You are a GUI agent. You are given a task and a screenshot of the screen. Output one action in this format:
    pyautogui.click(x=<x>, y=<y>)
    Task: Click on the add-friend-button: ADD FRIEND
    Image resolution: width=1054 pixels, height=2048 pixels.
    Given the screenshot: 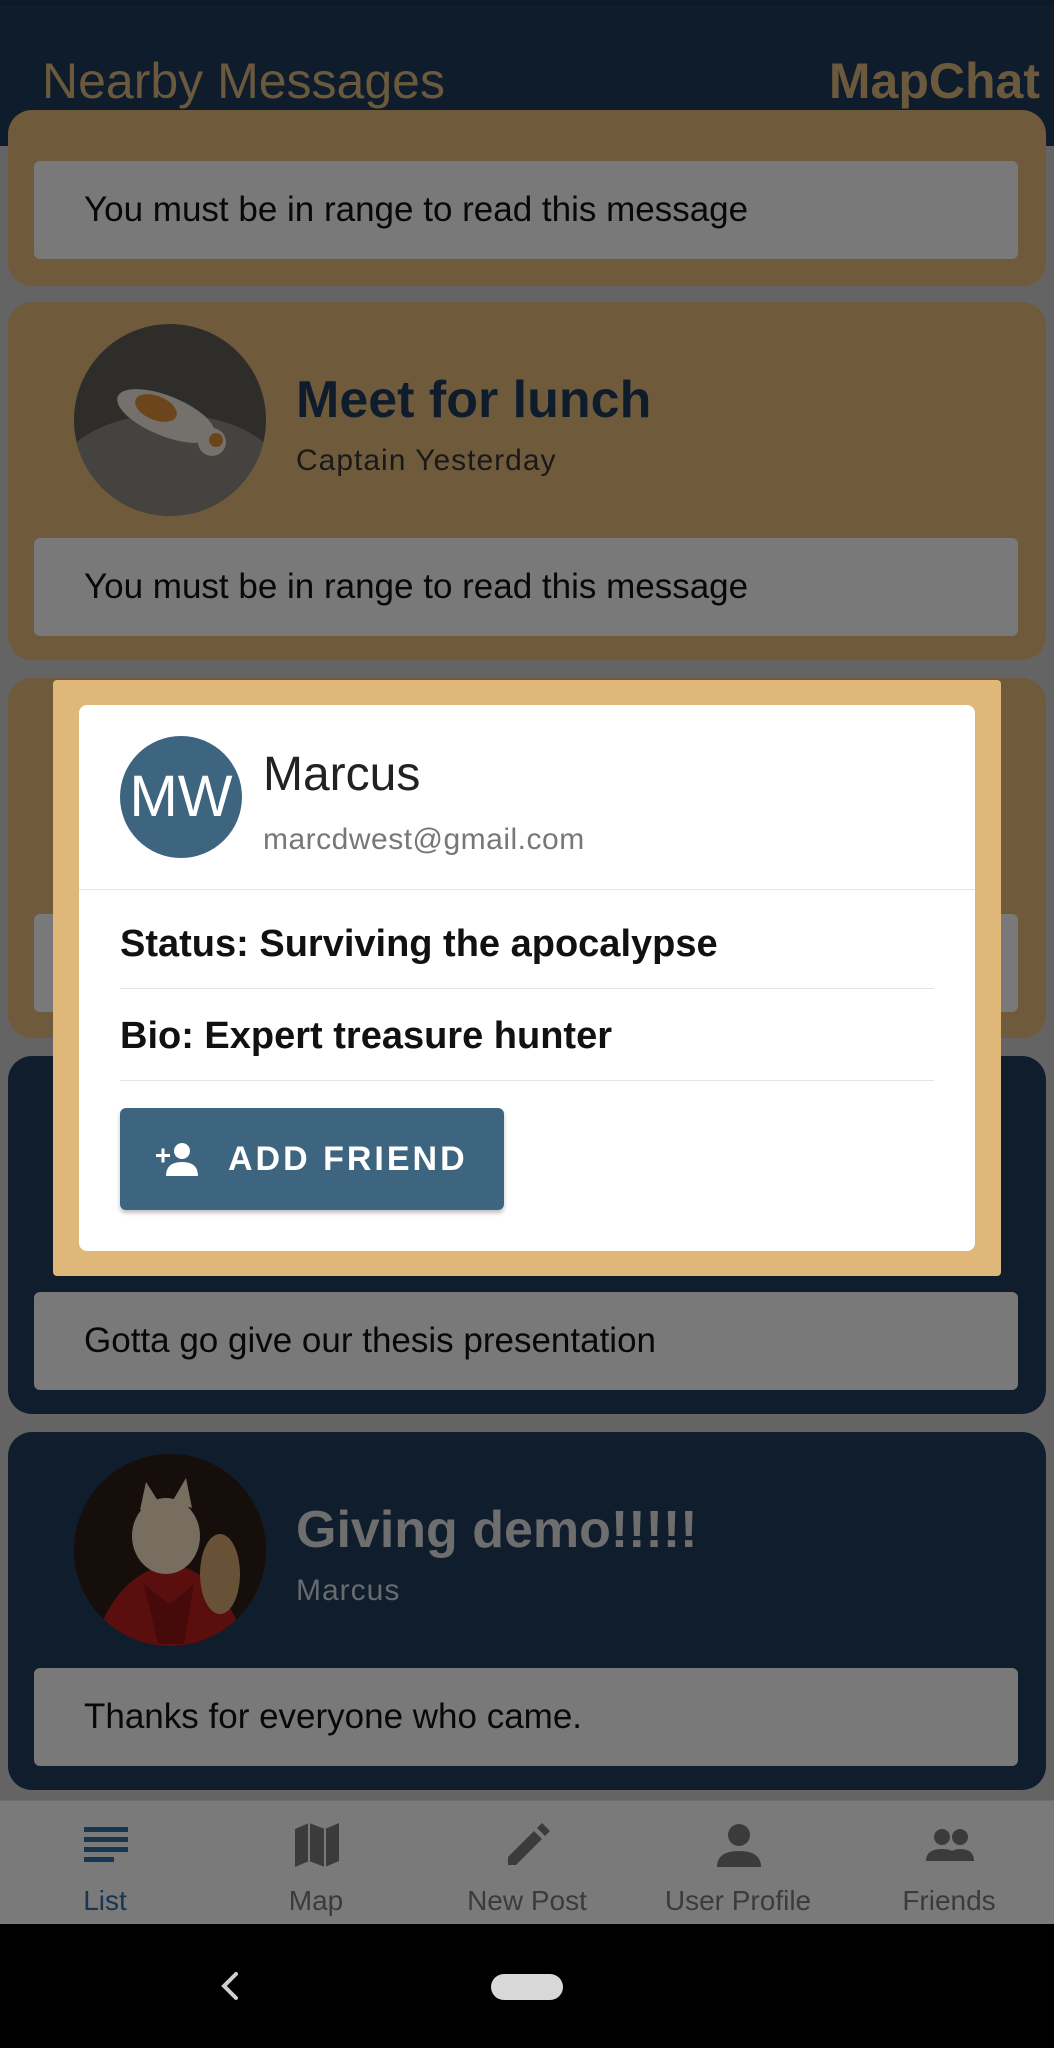 What is the action you would take?
    pyautogui.click(x=312, y=1159)
    